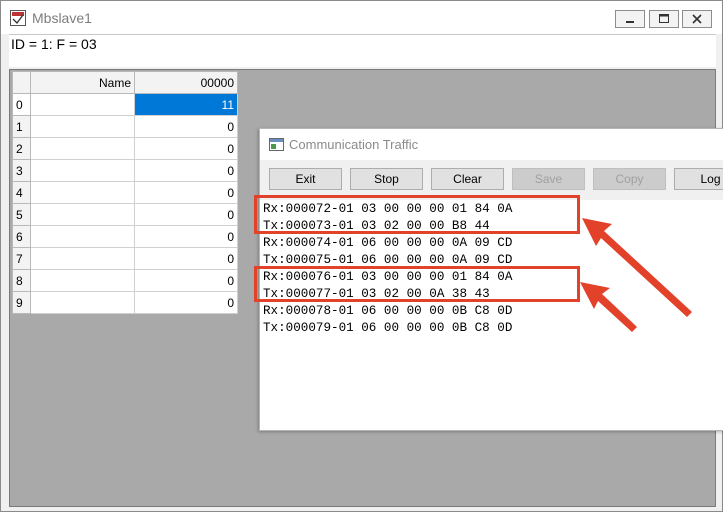 Image resolution: width=723 pixels, height=512 pixels. I want to click on annotation-arrows, so click(636, 275).